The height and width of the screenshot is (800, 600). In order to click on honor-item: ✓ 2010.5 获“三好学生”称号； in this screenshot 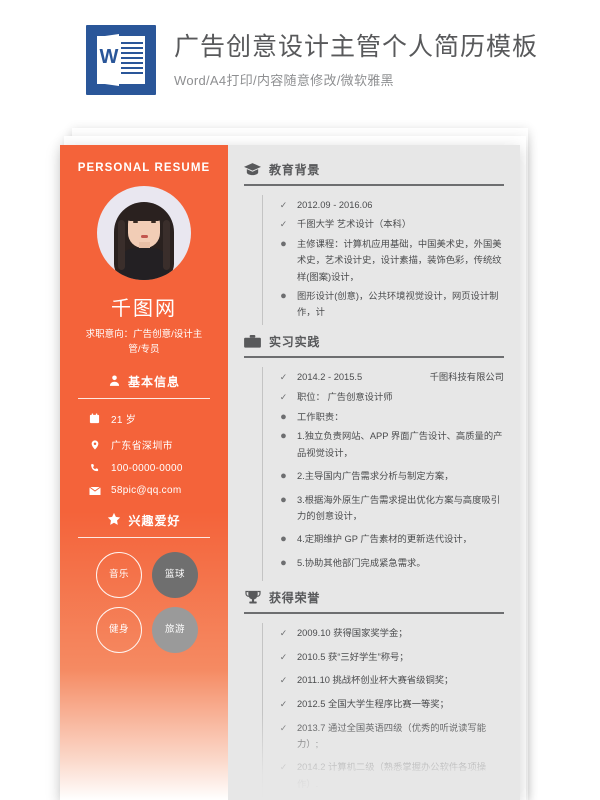, I will do `click(383, 657)`.